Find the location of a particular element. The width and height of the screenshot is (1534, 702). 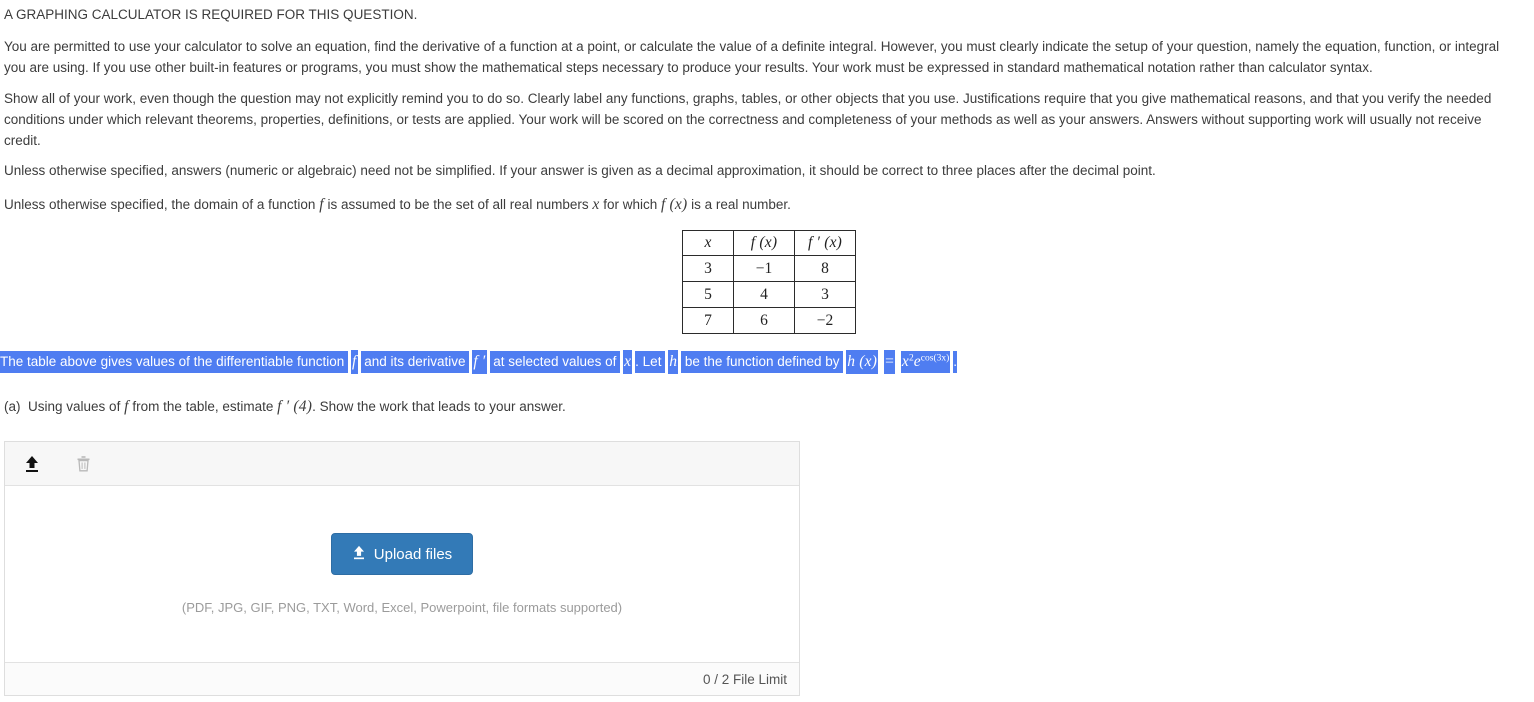

table-row: 7 6 −2 is located at coordinates (769, 320).